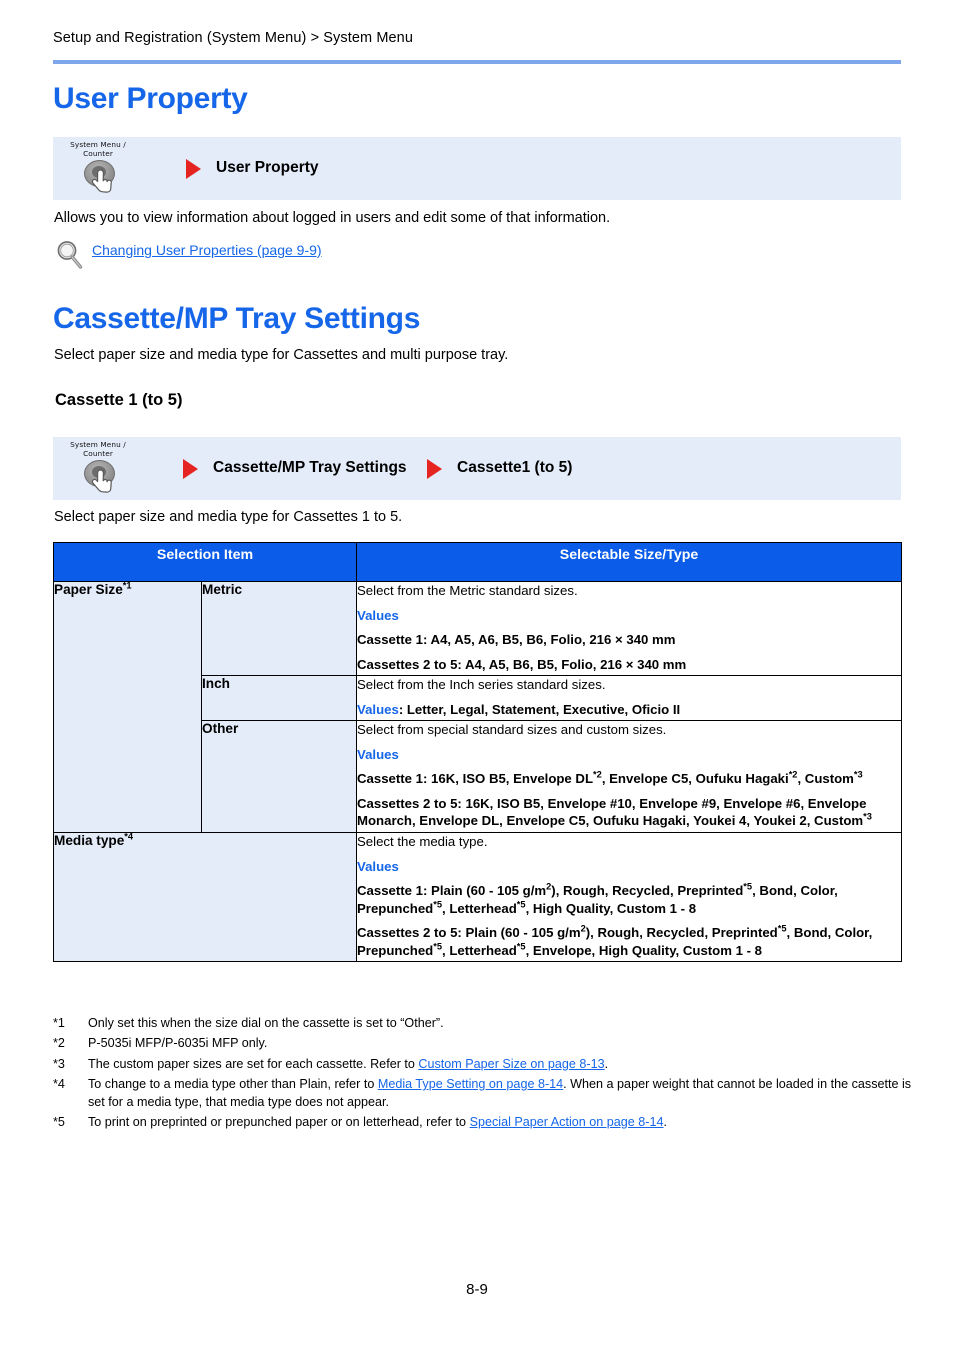 The height and width of the screenshot is (1350, 954). What do you see at coordinates (59, 1043) in the screenshot?
I see `footnote-marker: *2` at bounding box center [59, 1043].